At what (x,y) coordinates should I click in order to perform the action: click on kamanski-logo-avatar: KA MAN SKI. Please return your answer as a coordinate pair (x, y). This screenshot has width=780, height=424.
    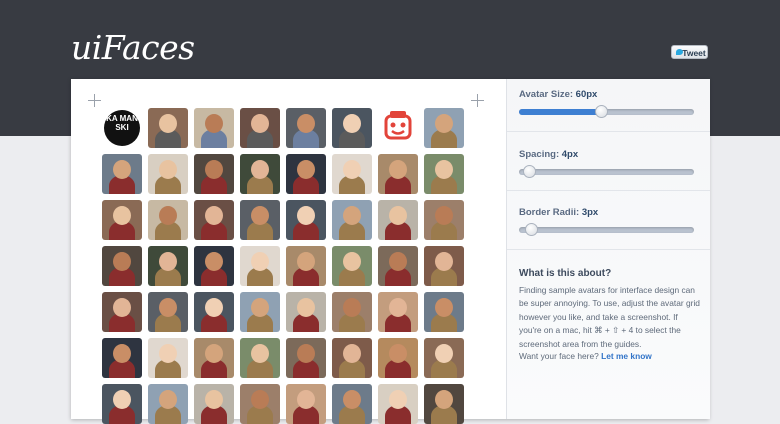
    Looking at the image, I should click on (122, 128).